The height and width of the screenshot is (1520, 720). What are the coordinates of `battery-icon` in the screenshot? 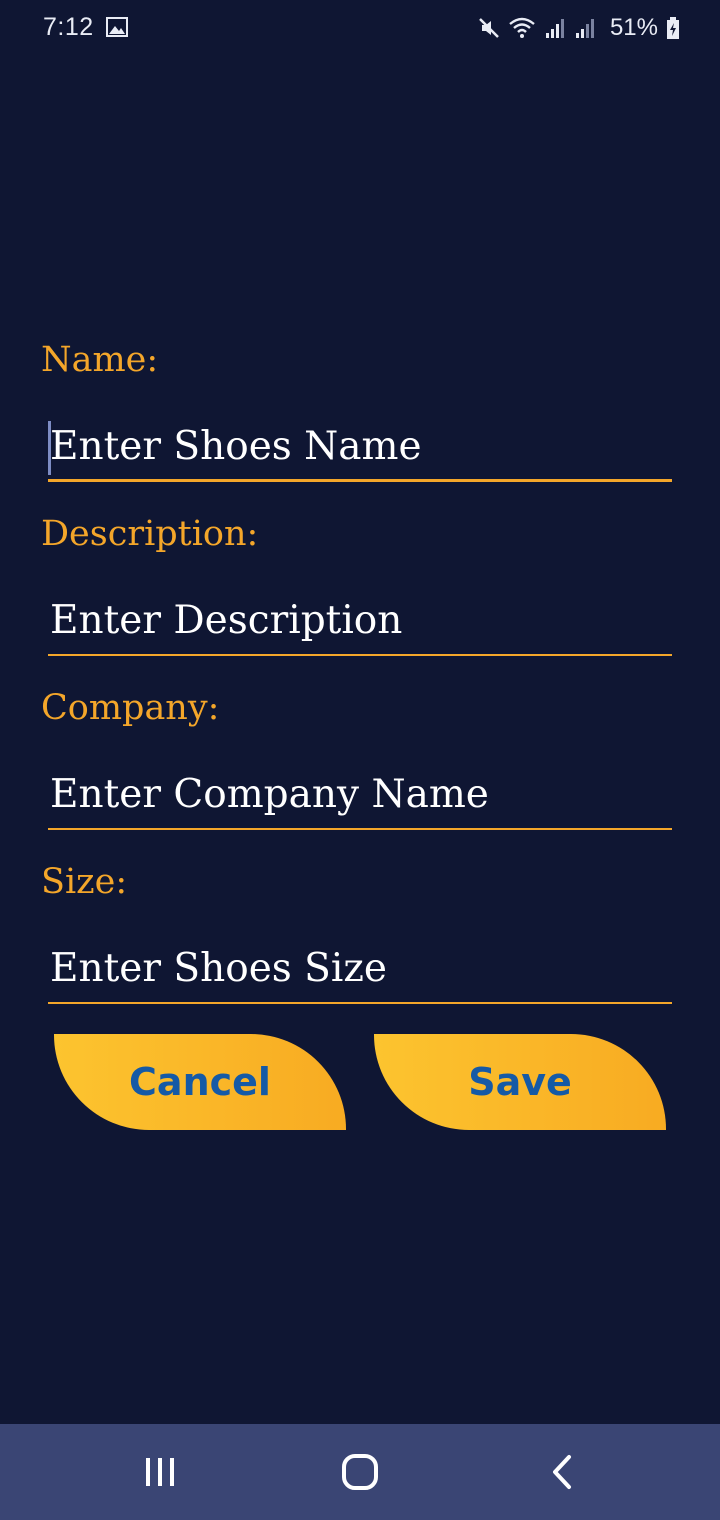 It's located at (673, 28).